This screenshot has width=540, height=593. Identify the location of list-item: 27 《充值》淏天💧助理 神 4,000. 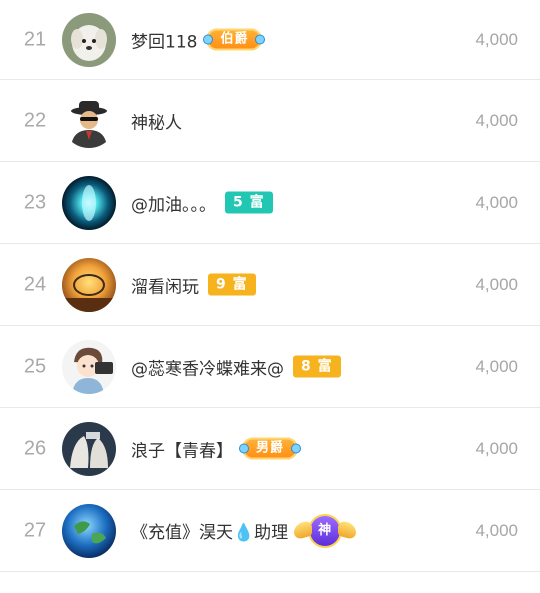
(270, 531).